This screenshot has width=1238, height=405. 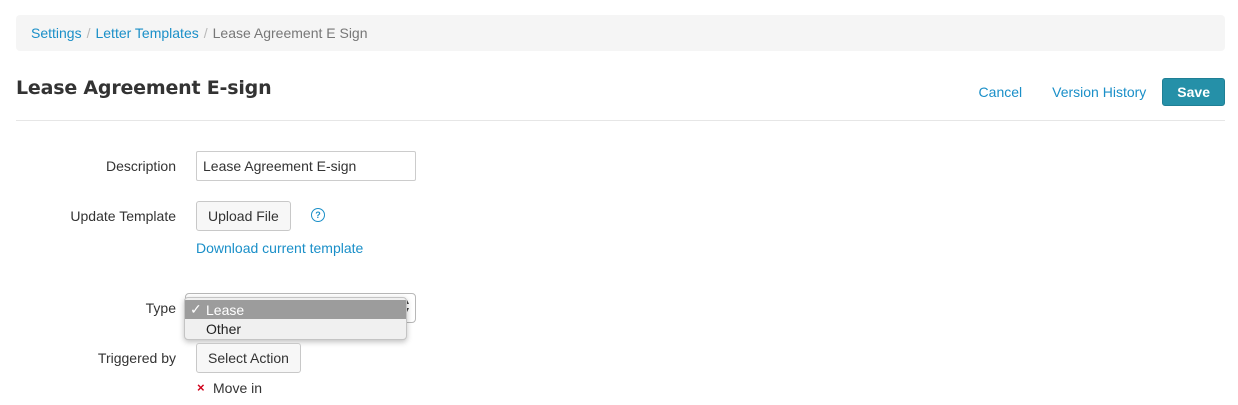 I want to click on trigger-tag-label: Move in, so click(x=238, y=388).